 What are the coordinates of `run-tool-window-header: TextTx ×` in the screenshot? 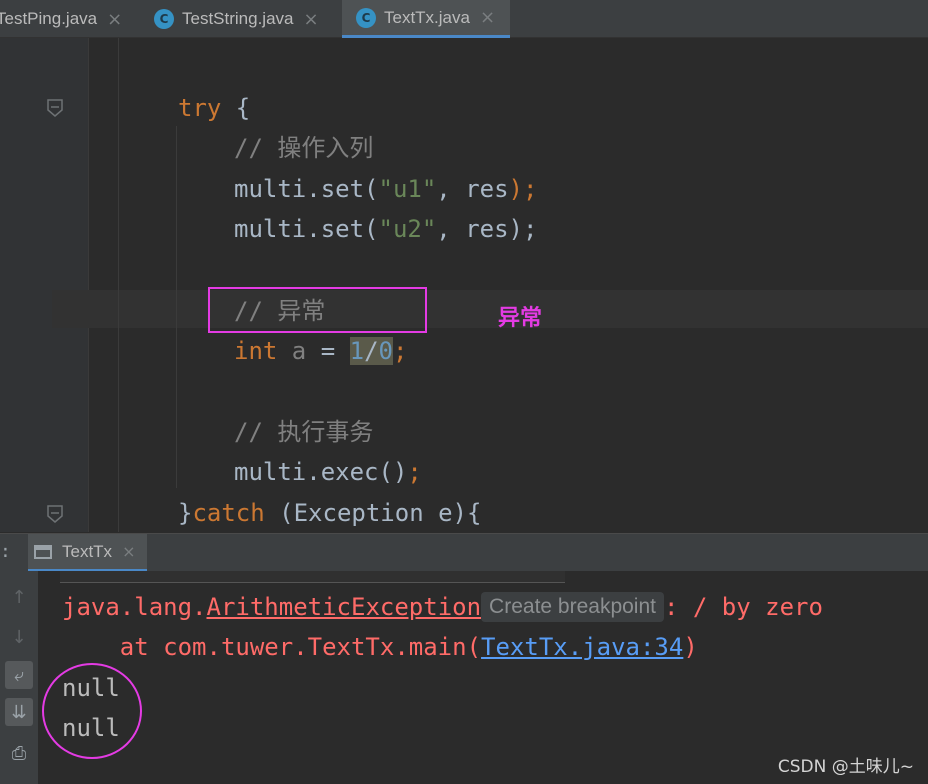 It's located at (464, 552).